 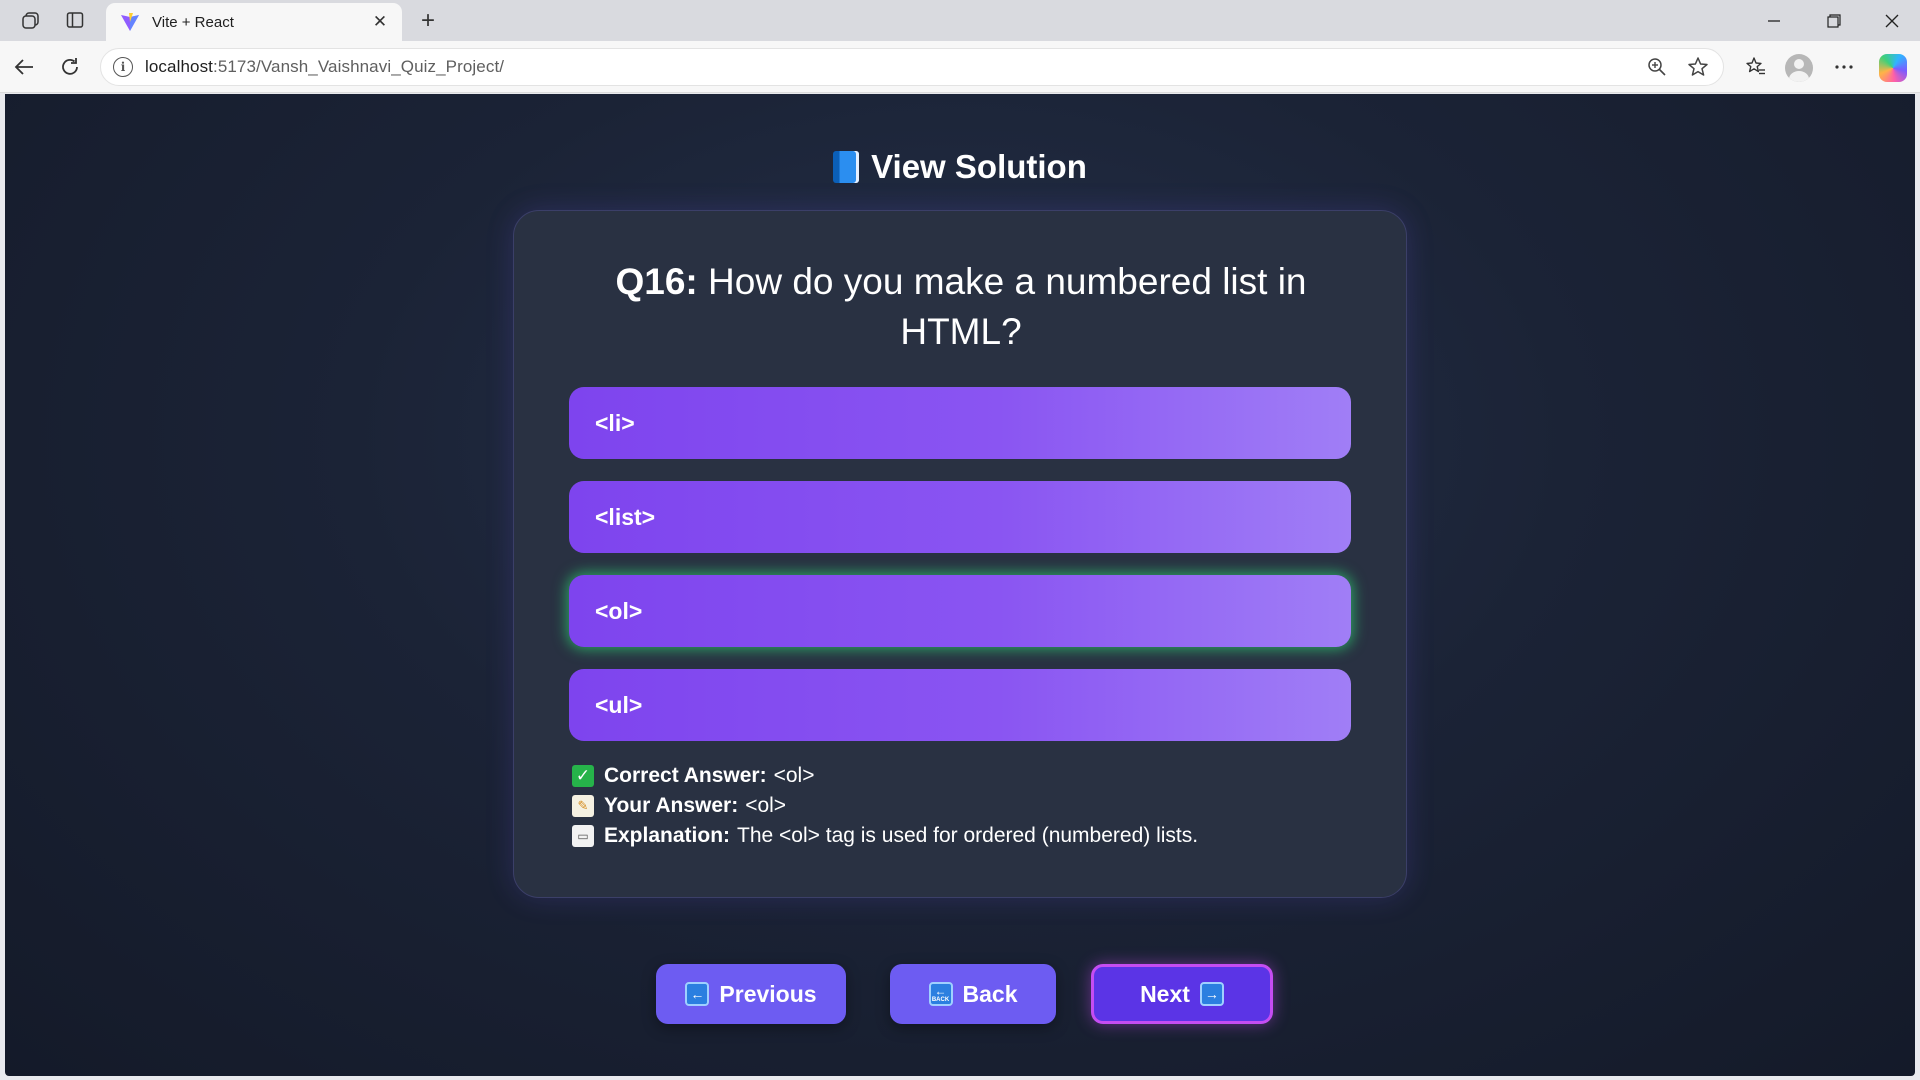 What do you see at coordinates (1893, 68) in the screenshot?
I see `copilot-icon` at bounding box center [1893, 68].